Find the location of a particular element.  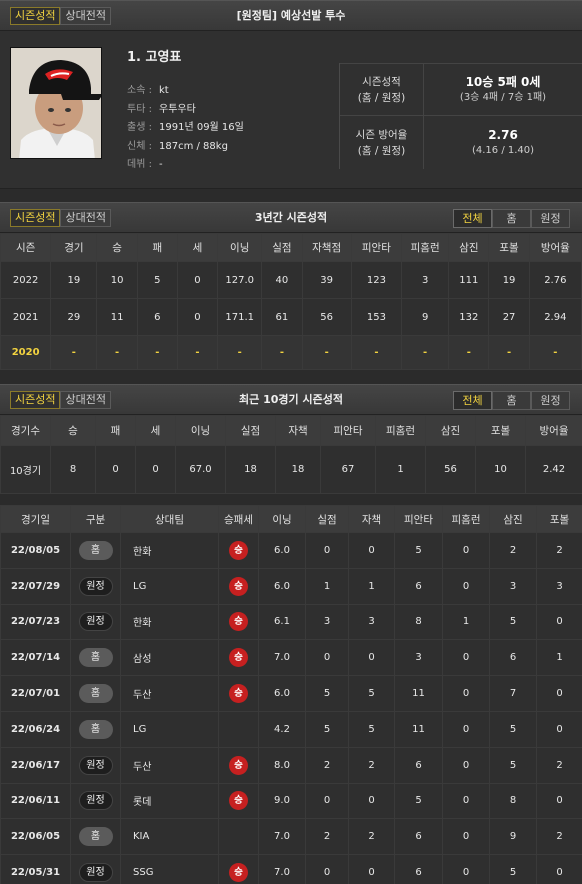

table-cell: 39 is located at coordinates (326, 280).